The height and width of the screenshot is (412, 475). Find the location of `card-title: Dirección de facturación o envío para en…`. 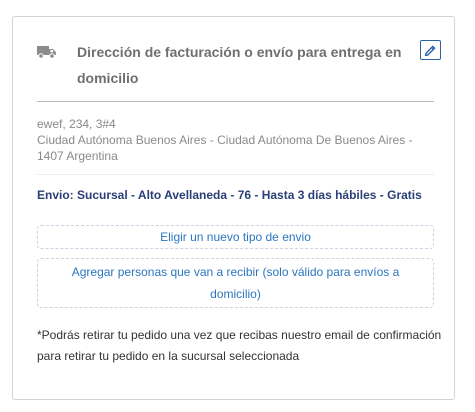

card-title: Dirección de facturación o envío para en… is located at coordinates (239, 65).